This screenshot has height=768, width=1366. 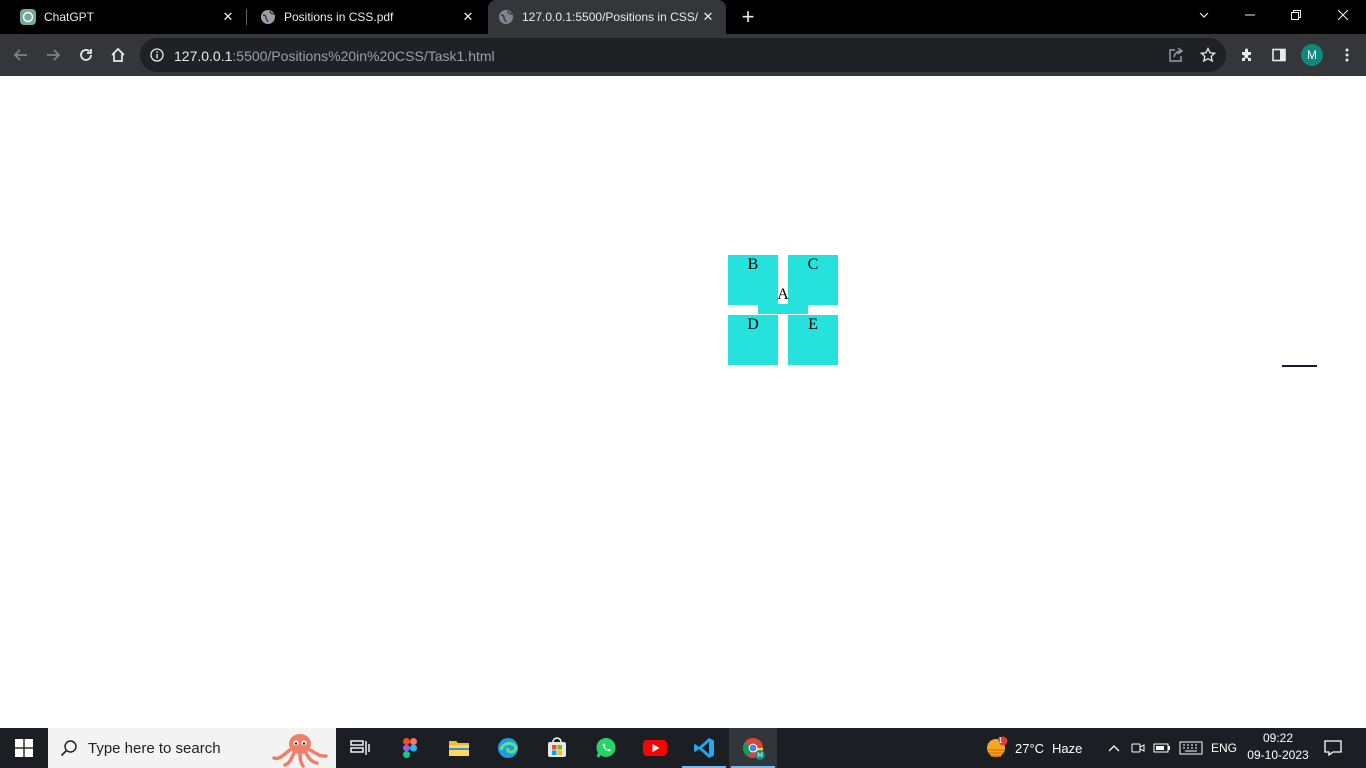 What do you see at coordinates (1138, 748) in the screenshot?
I see `meet-now-icon` at bounding box center [1138, 748].